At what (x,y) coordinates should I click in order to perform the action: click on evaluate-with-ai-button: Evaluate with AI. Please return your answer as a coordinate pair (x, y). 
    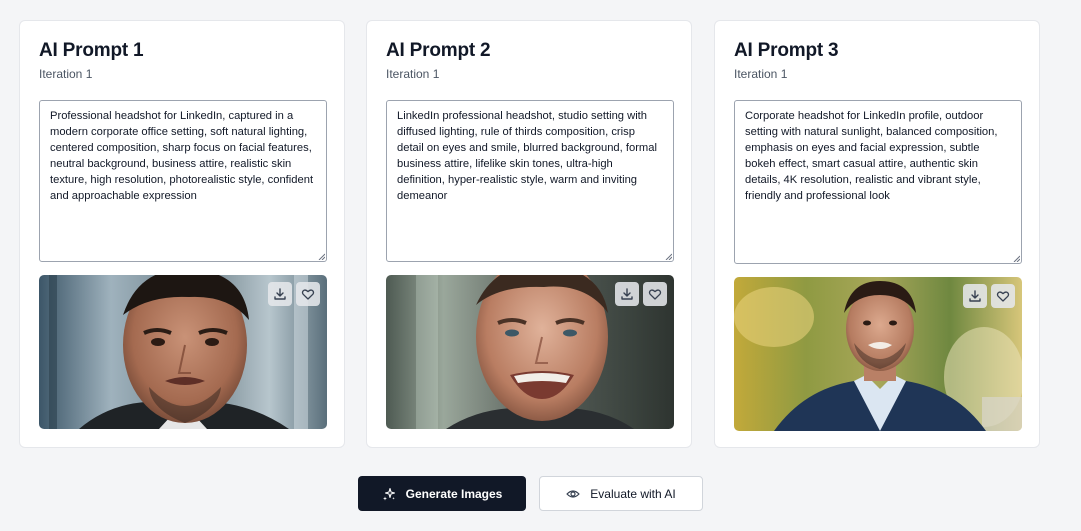
    Looking at the image, I should click on (621, 493).